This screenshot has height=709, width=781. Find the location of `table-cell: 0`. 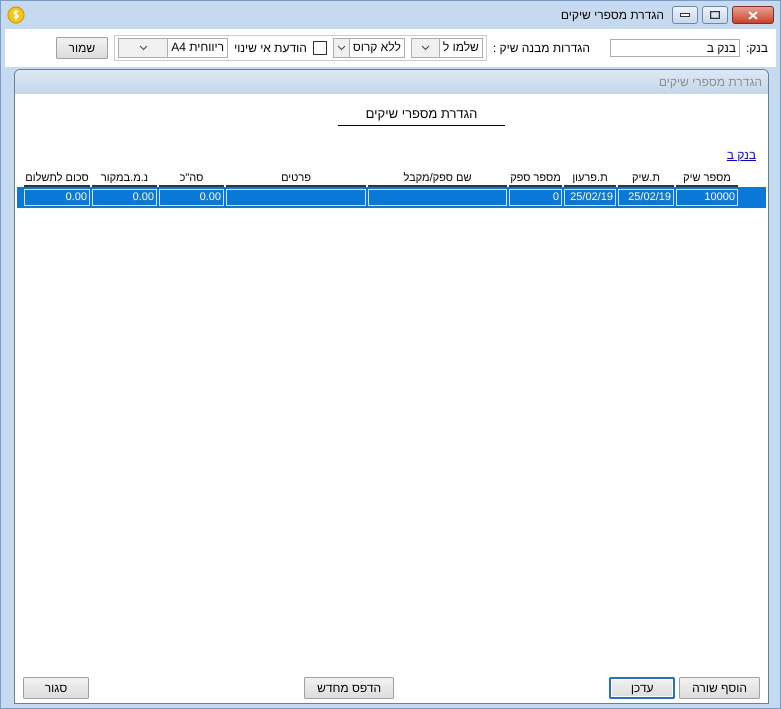

table-cell: 0 is located at coordinates (535, 197).